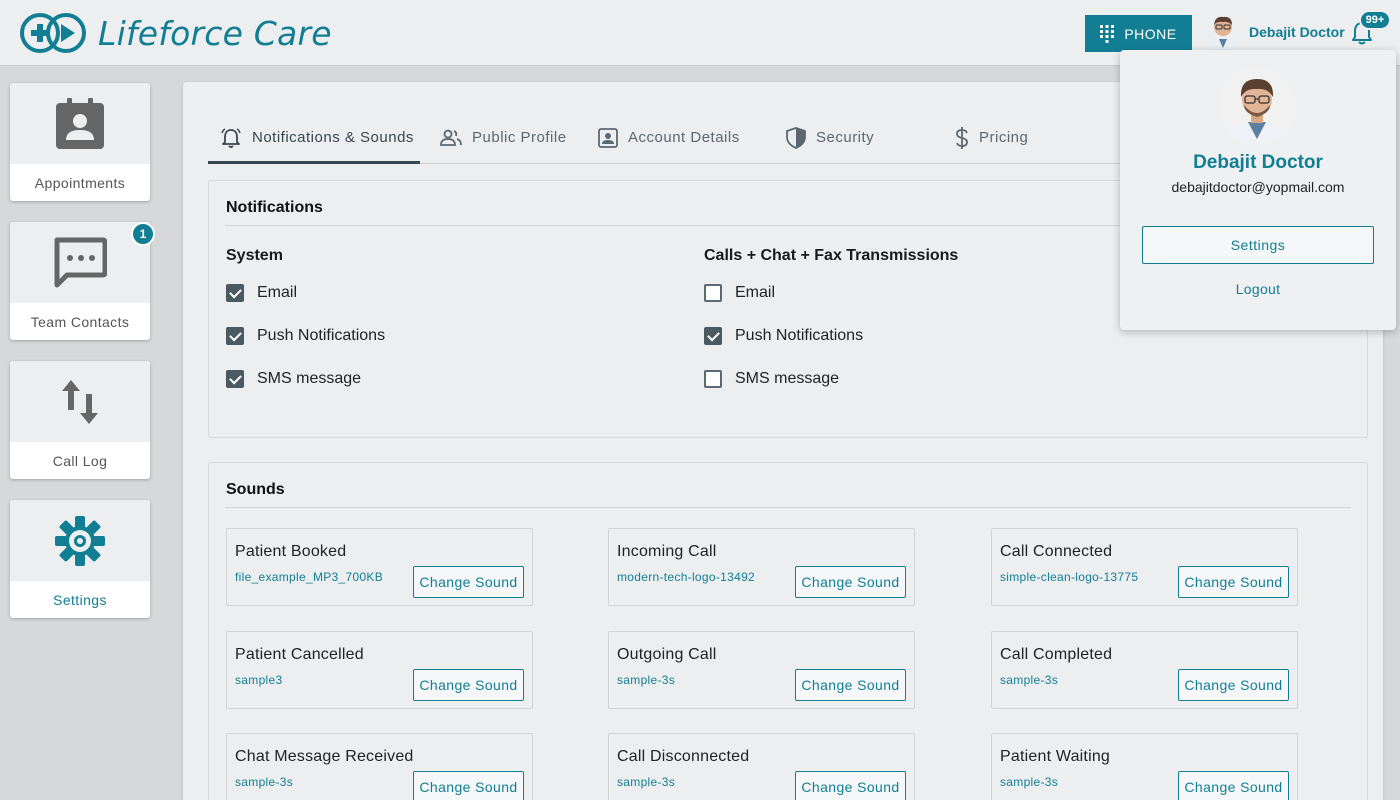 Image resolution: width=1400 pixels, height=800 pixels. I want to click on people-icon, so click(451, 137).